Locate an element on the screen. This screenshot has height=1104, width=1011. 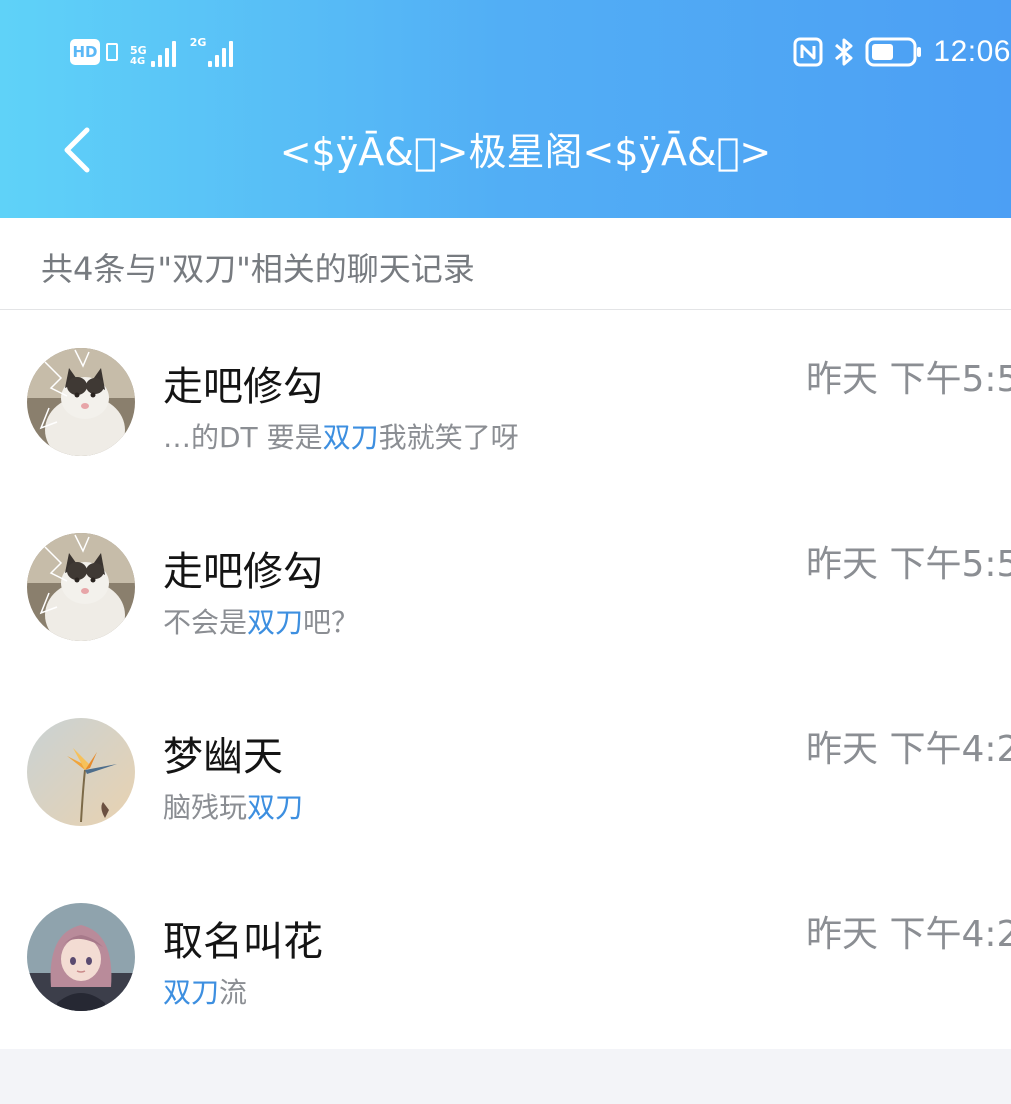
network-type-label: 5G is located at coordinates (138, 50).